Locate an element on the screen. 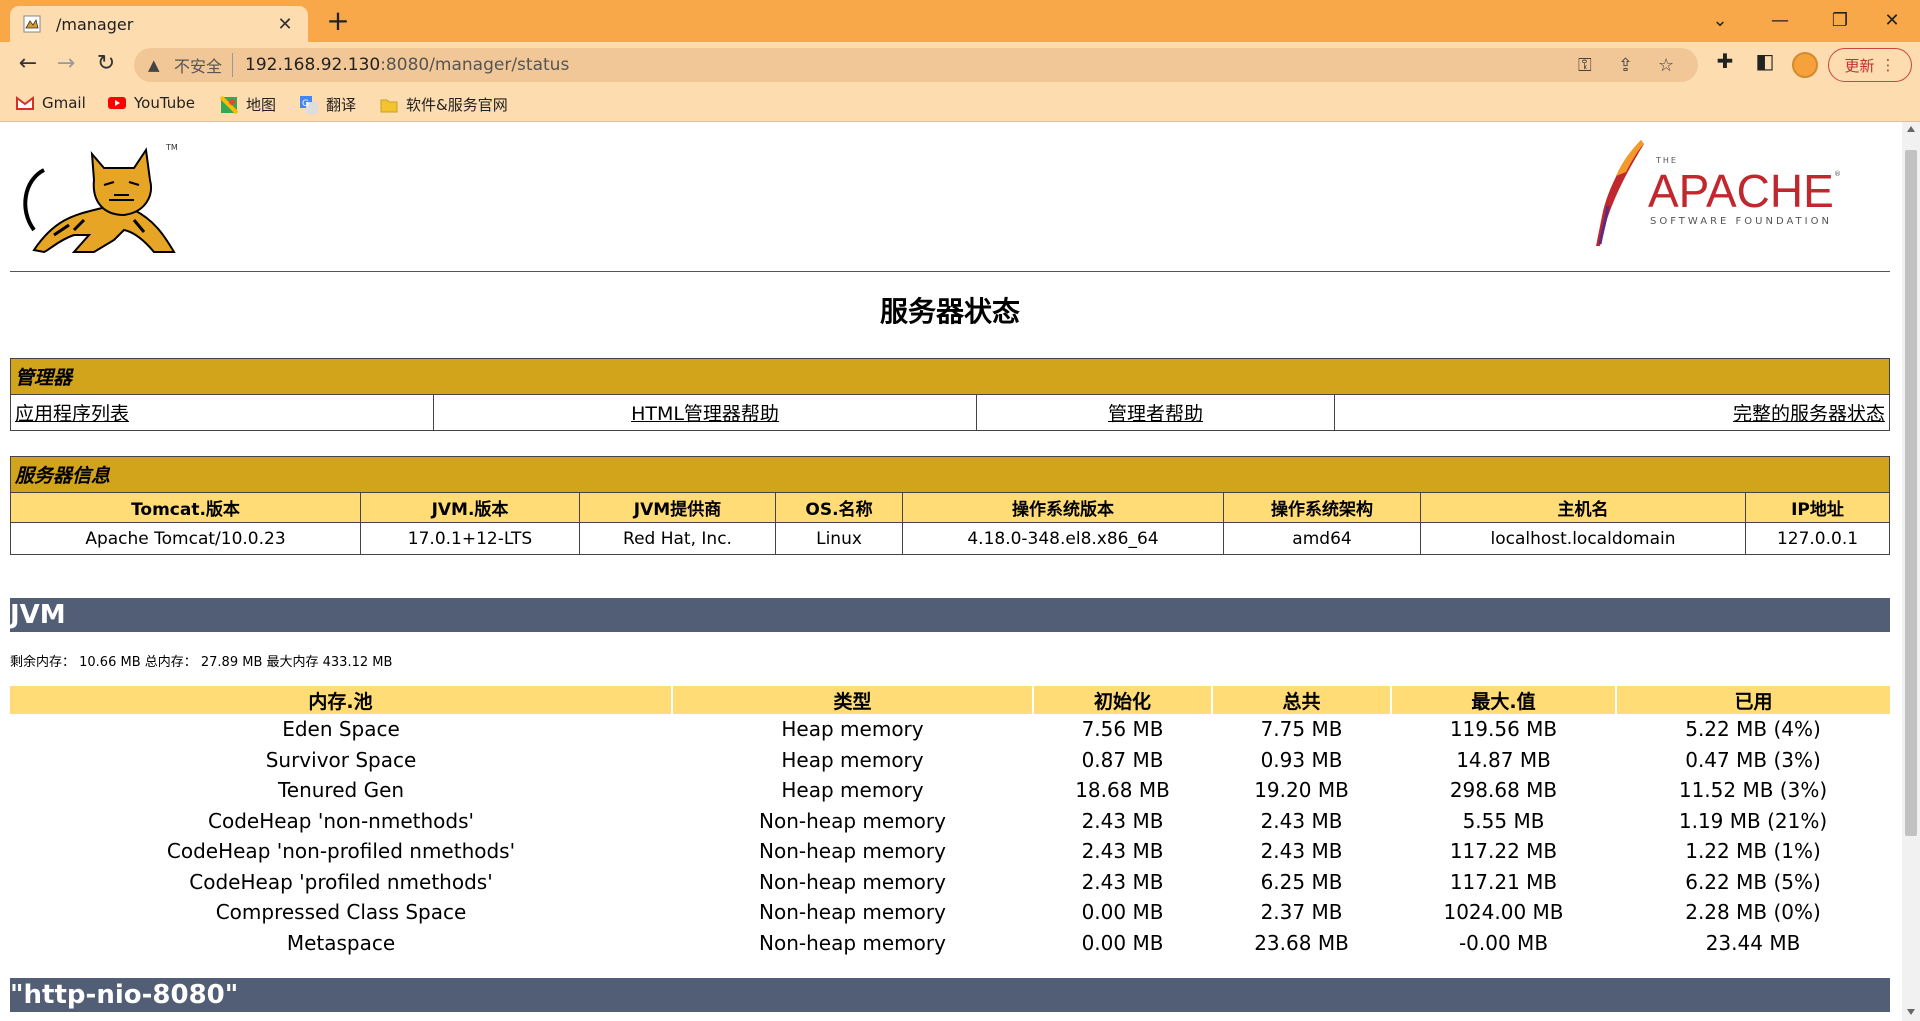  pool-max: 119.56 MB is located at coordinates (1503, 729).